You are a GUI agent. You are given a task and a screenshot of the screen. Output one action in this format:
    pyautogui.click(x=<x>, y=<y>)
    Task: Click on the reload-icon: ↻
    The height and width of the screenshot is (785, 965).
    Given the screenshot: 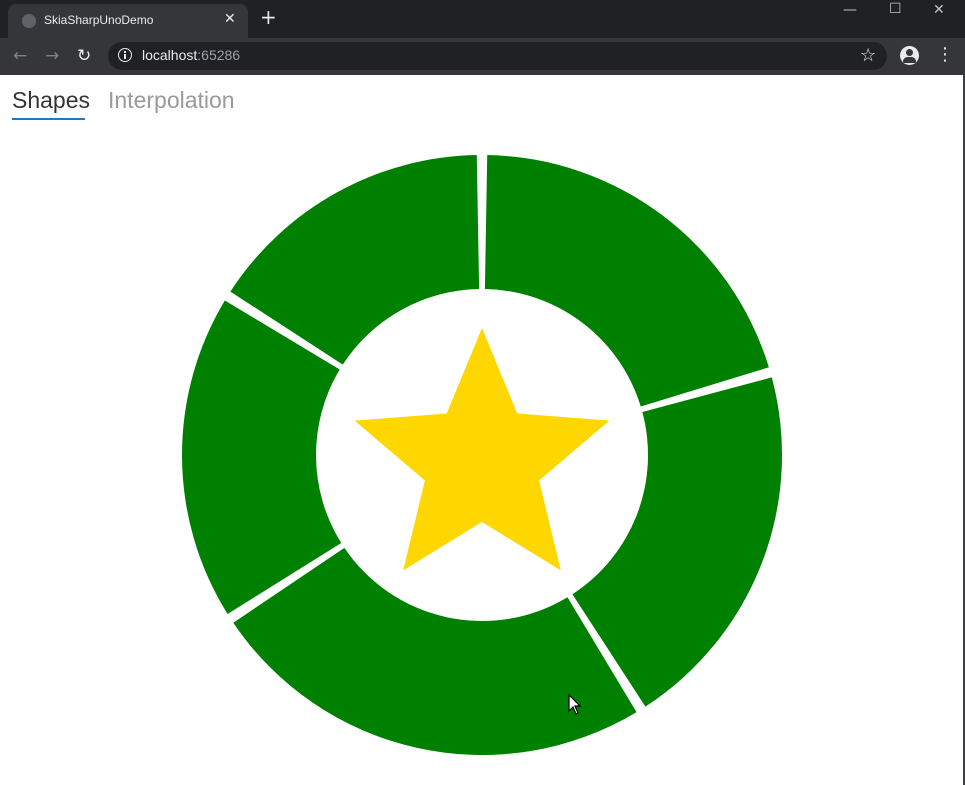 What is the action you would take?
    pyautogui.click(x=84, y=56)
    